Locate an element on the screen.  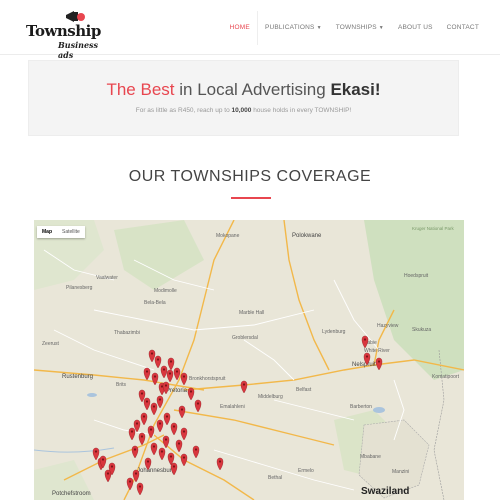
brand-tagline: Business ads is located at coordinates (78, 50).